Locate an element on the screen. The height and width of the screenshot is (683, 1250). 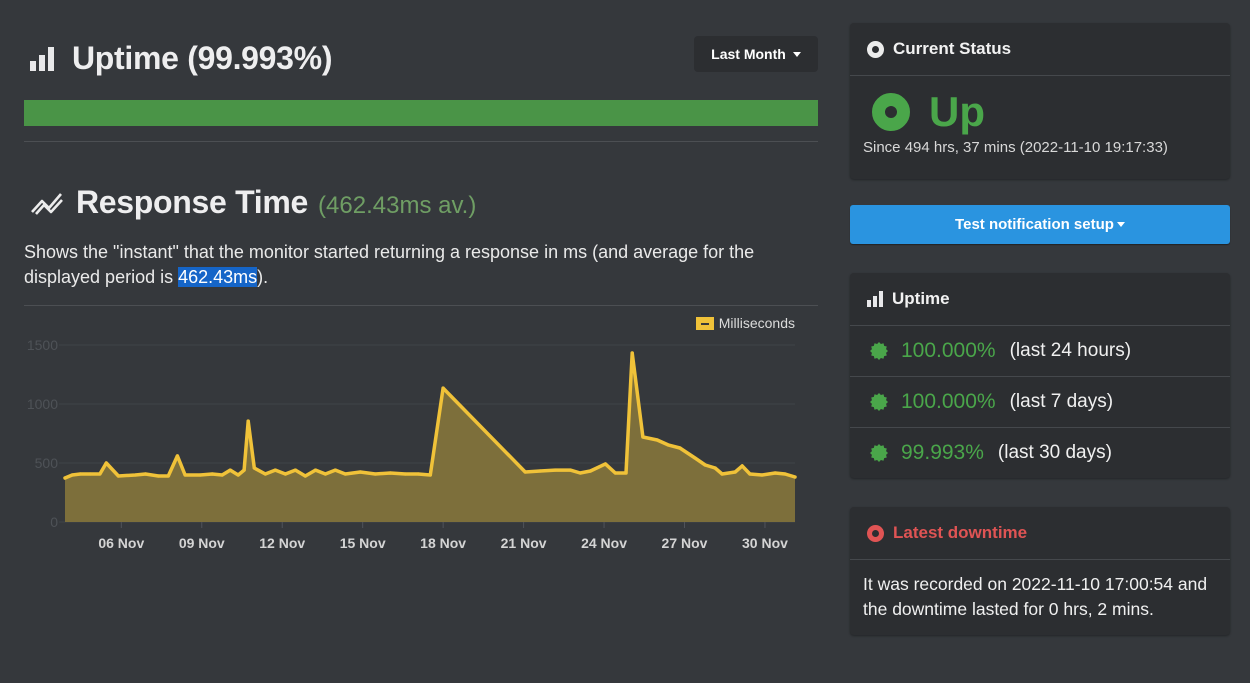
status-value: Up is located at coordinates (957, 111).